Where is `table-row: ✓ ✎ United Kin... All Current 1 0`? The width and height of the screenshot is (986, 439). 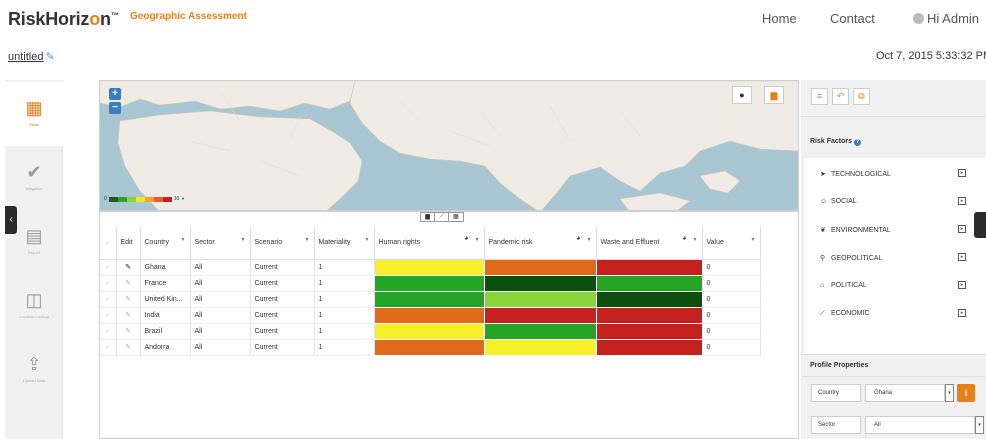
table-row: ✓ ✎ United Kin... All Current 1 0 is located at coordinates (430, 299).